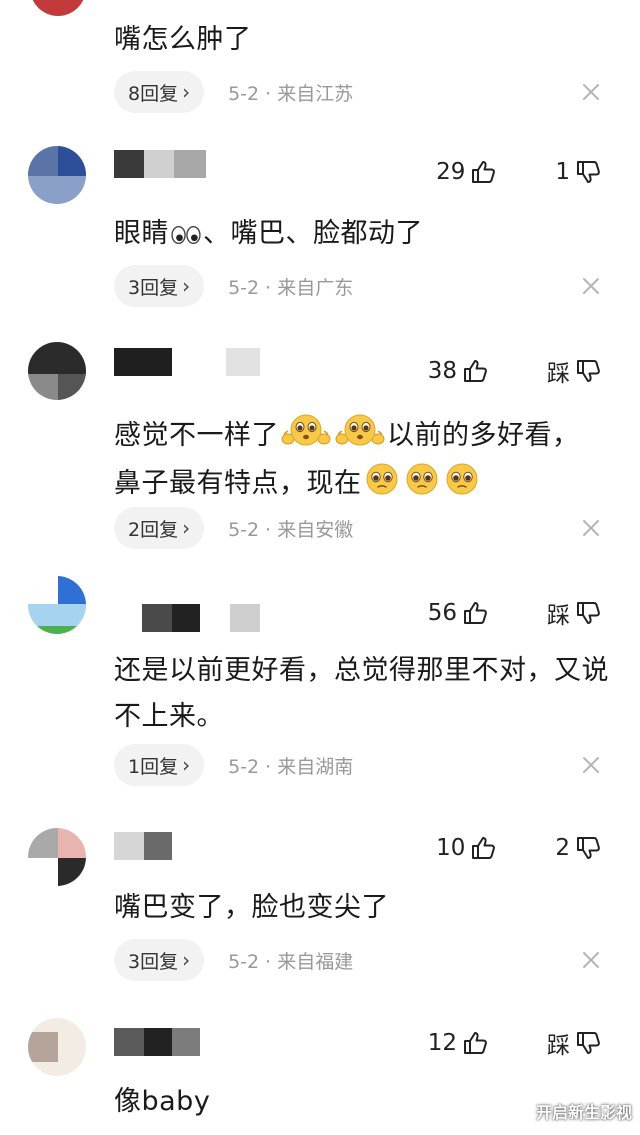 This screenshot has width=640, height=1135. I want to click on comment-meta: 2回复 › 5-2 · 来自安徽, so click(233, 528).